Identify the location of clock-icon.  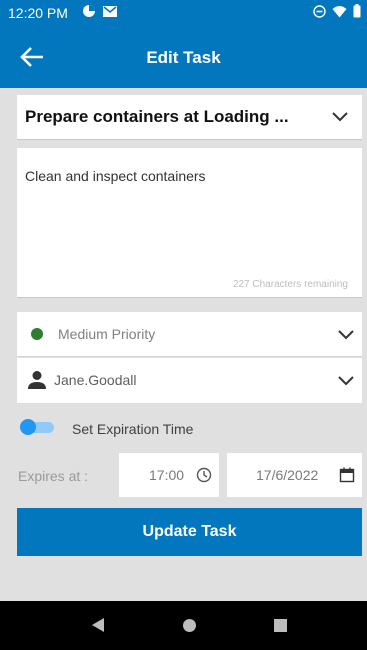
(204, 475).